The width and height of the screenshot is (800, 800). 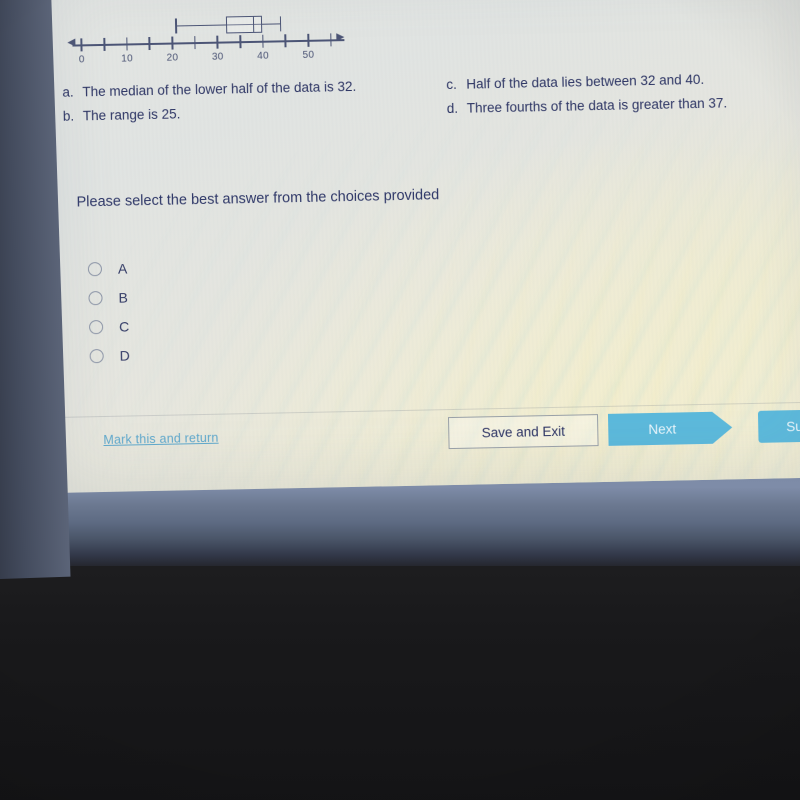 What do you see at coordinates (340, 37) in the screenshot?
I see `axis-arrow-right-icon` at bounding box center [340, 37].